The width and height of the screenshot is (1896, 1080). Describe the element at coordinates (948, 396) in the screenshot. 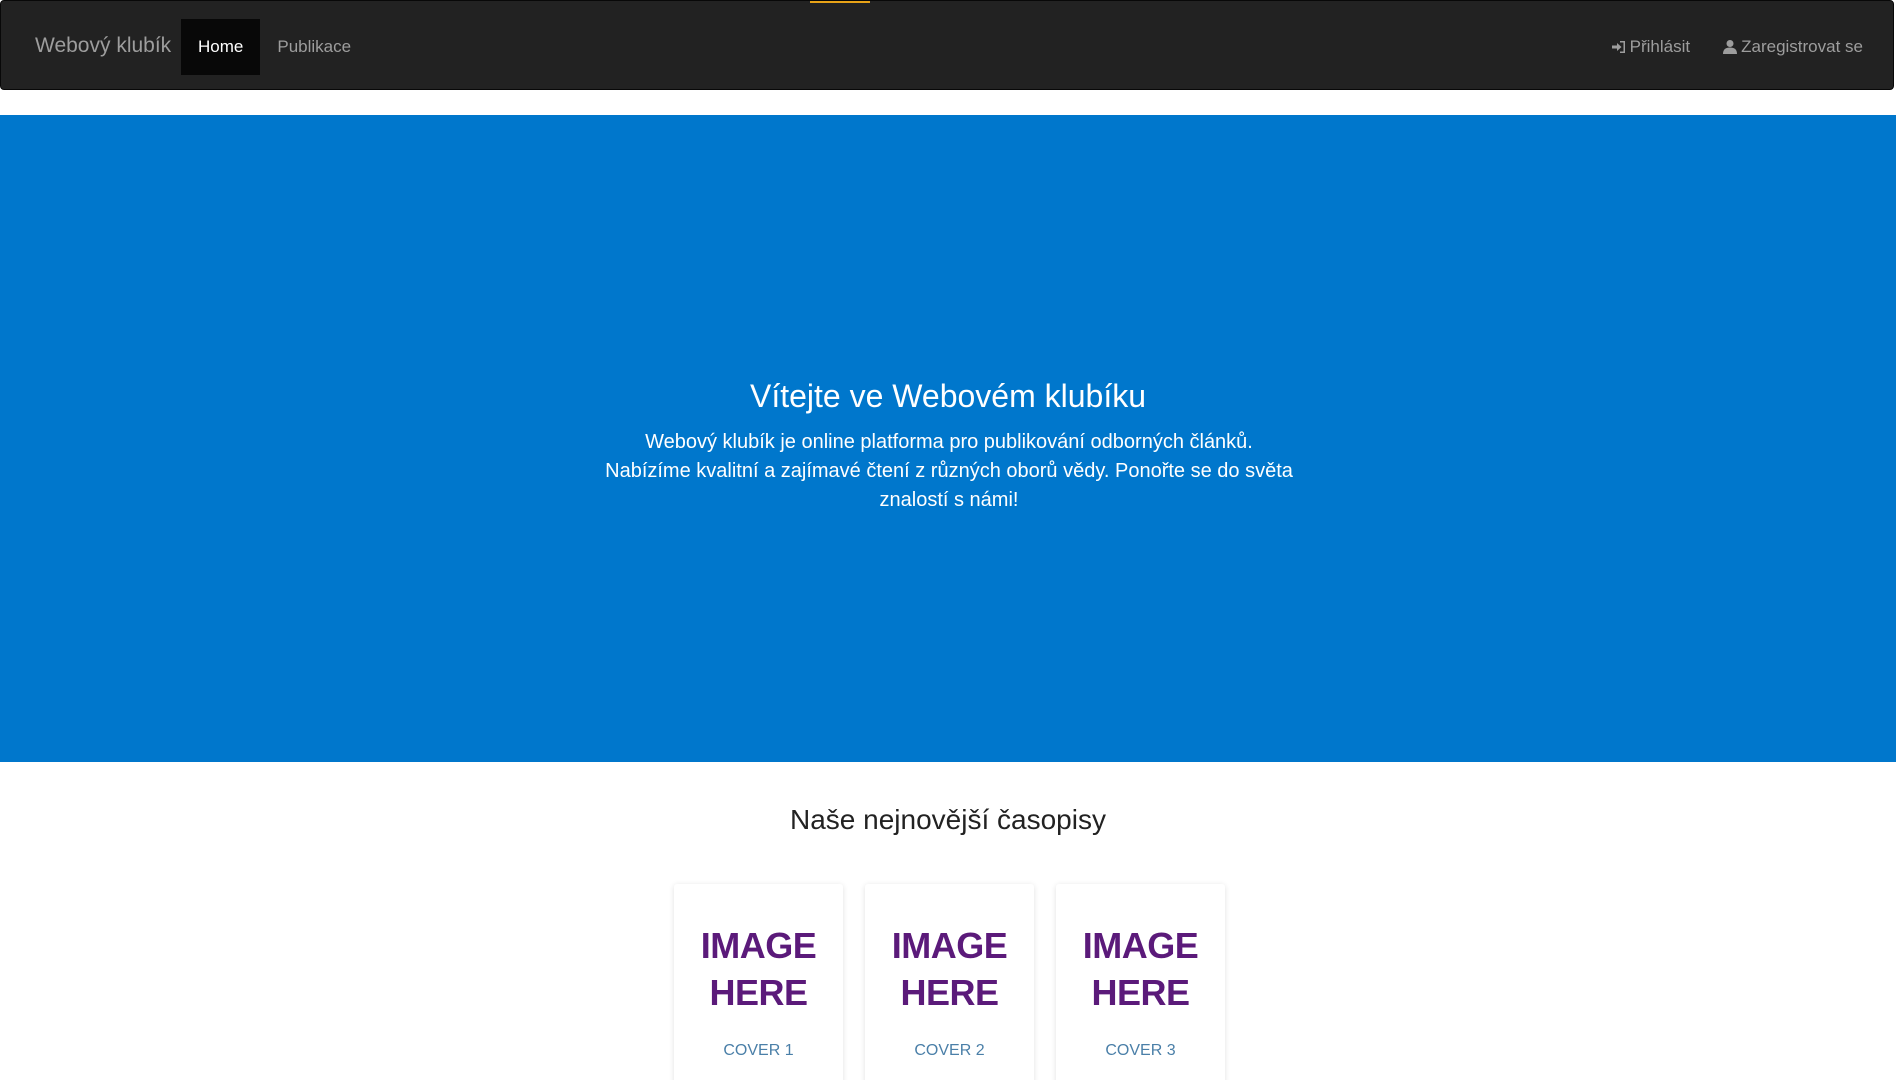

I see `hero-title: Vítejte ve Webovém klubíku` at that location.